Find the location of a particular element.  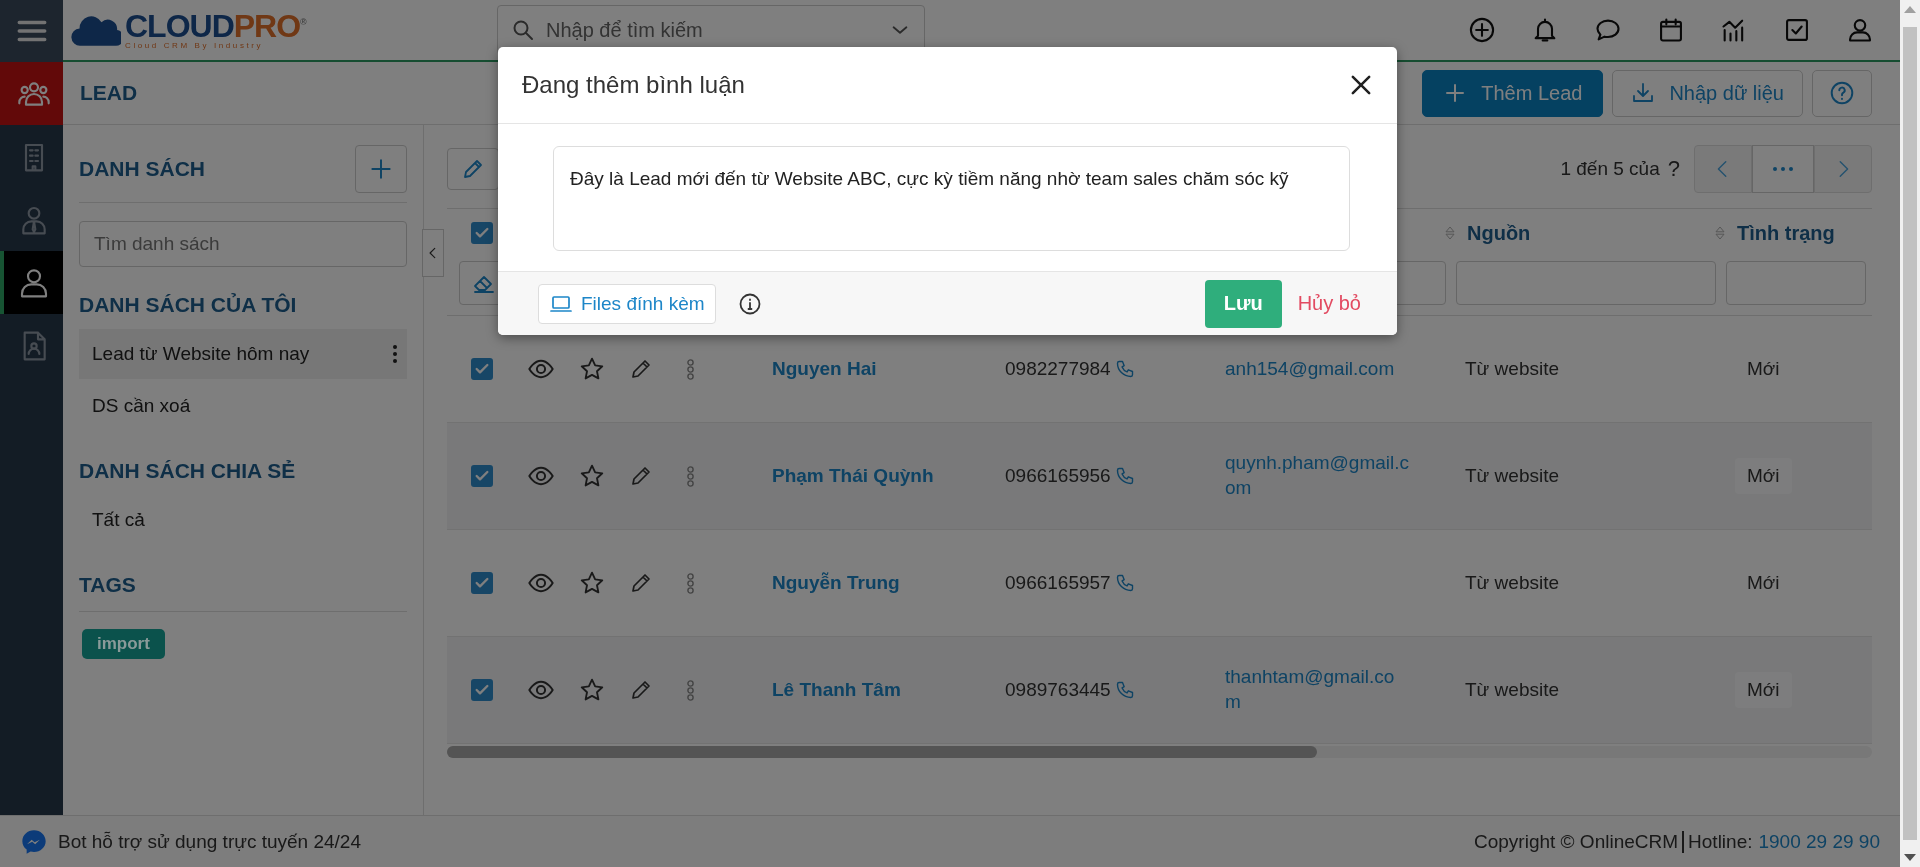

list-heading: DANH SÁCH is located at coordinates (142, 169).